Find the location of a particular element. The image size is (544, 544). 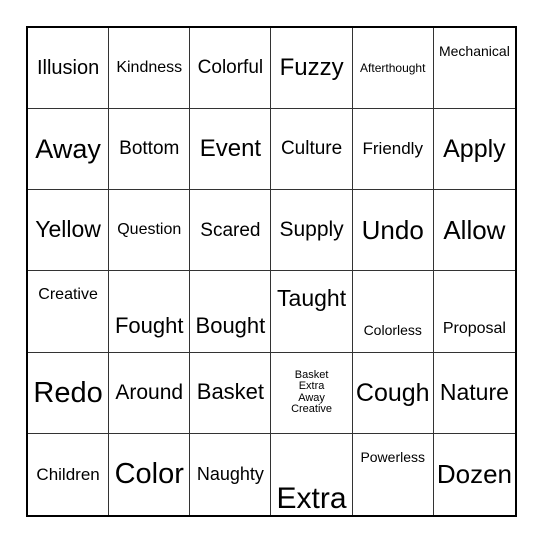

bingo-cell-r3-c3: Scared is located at coordinates (231, 231).